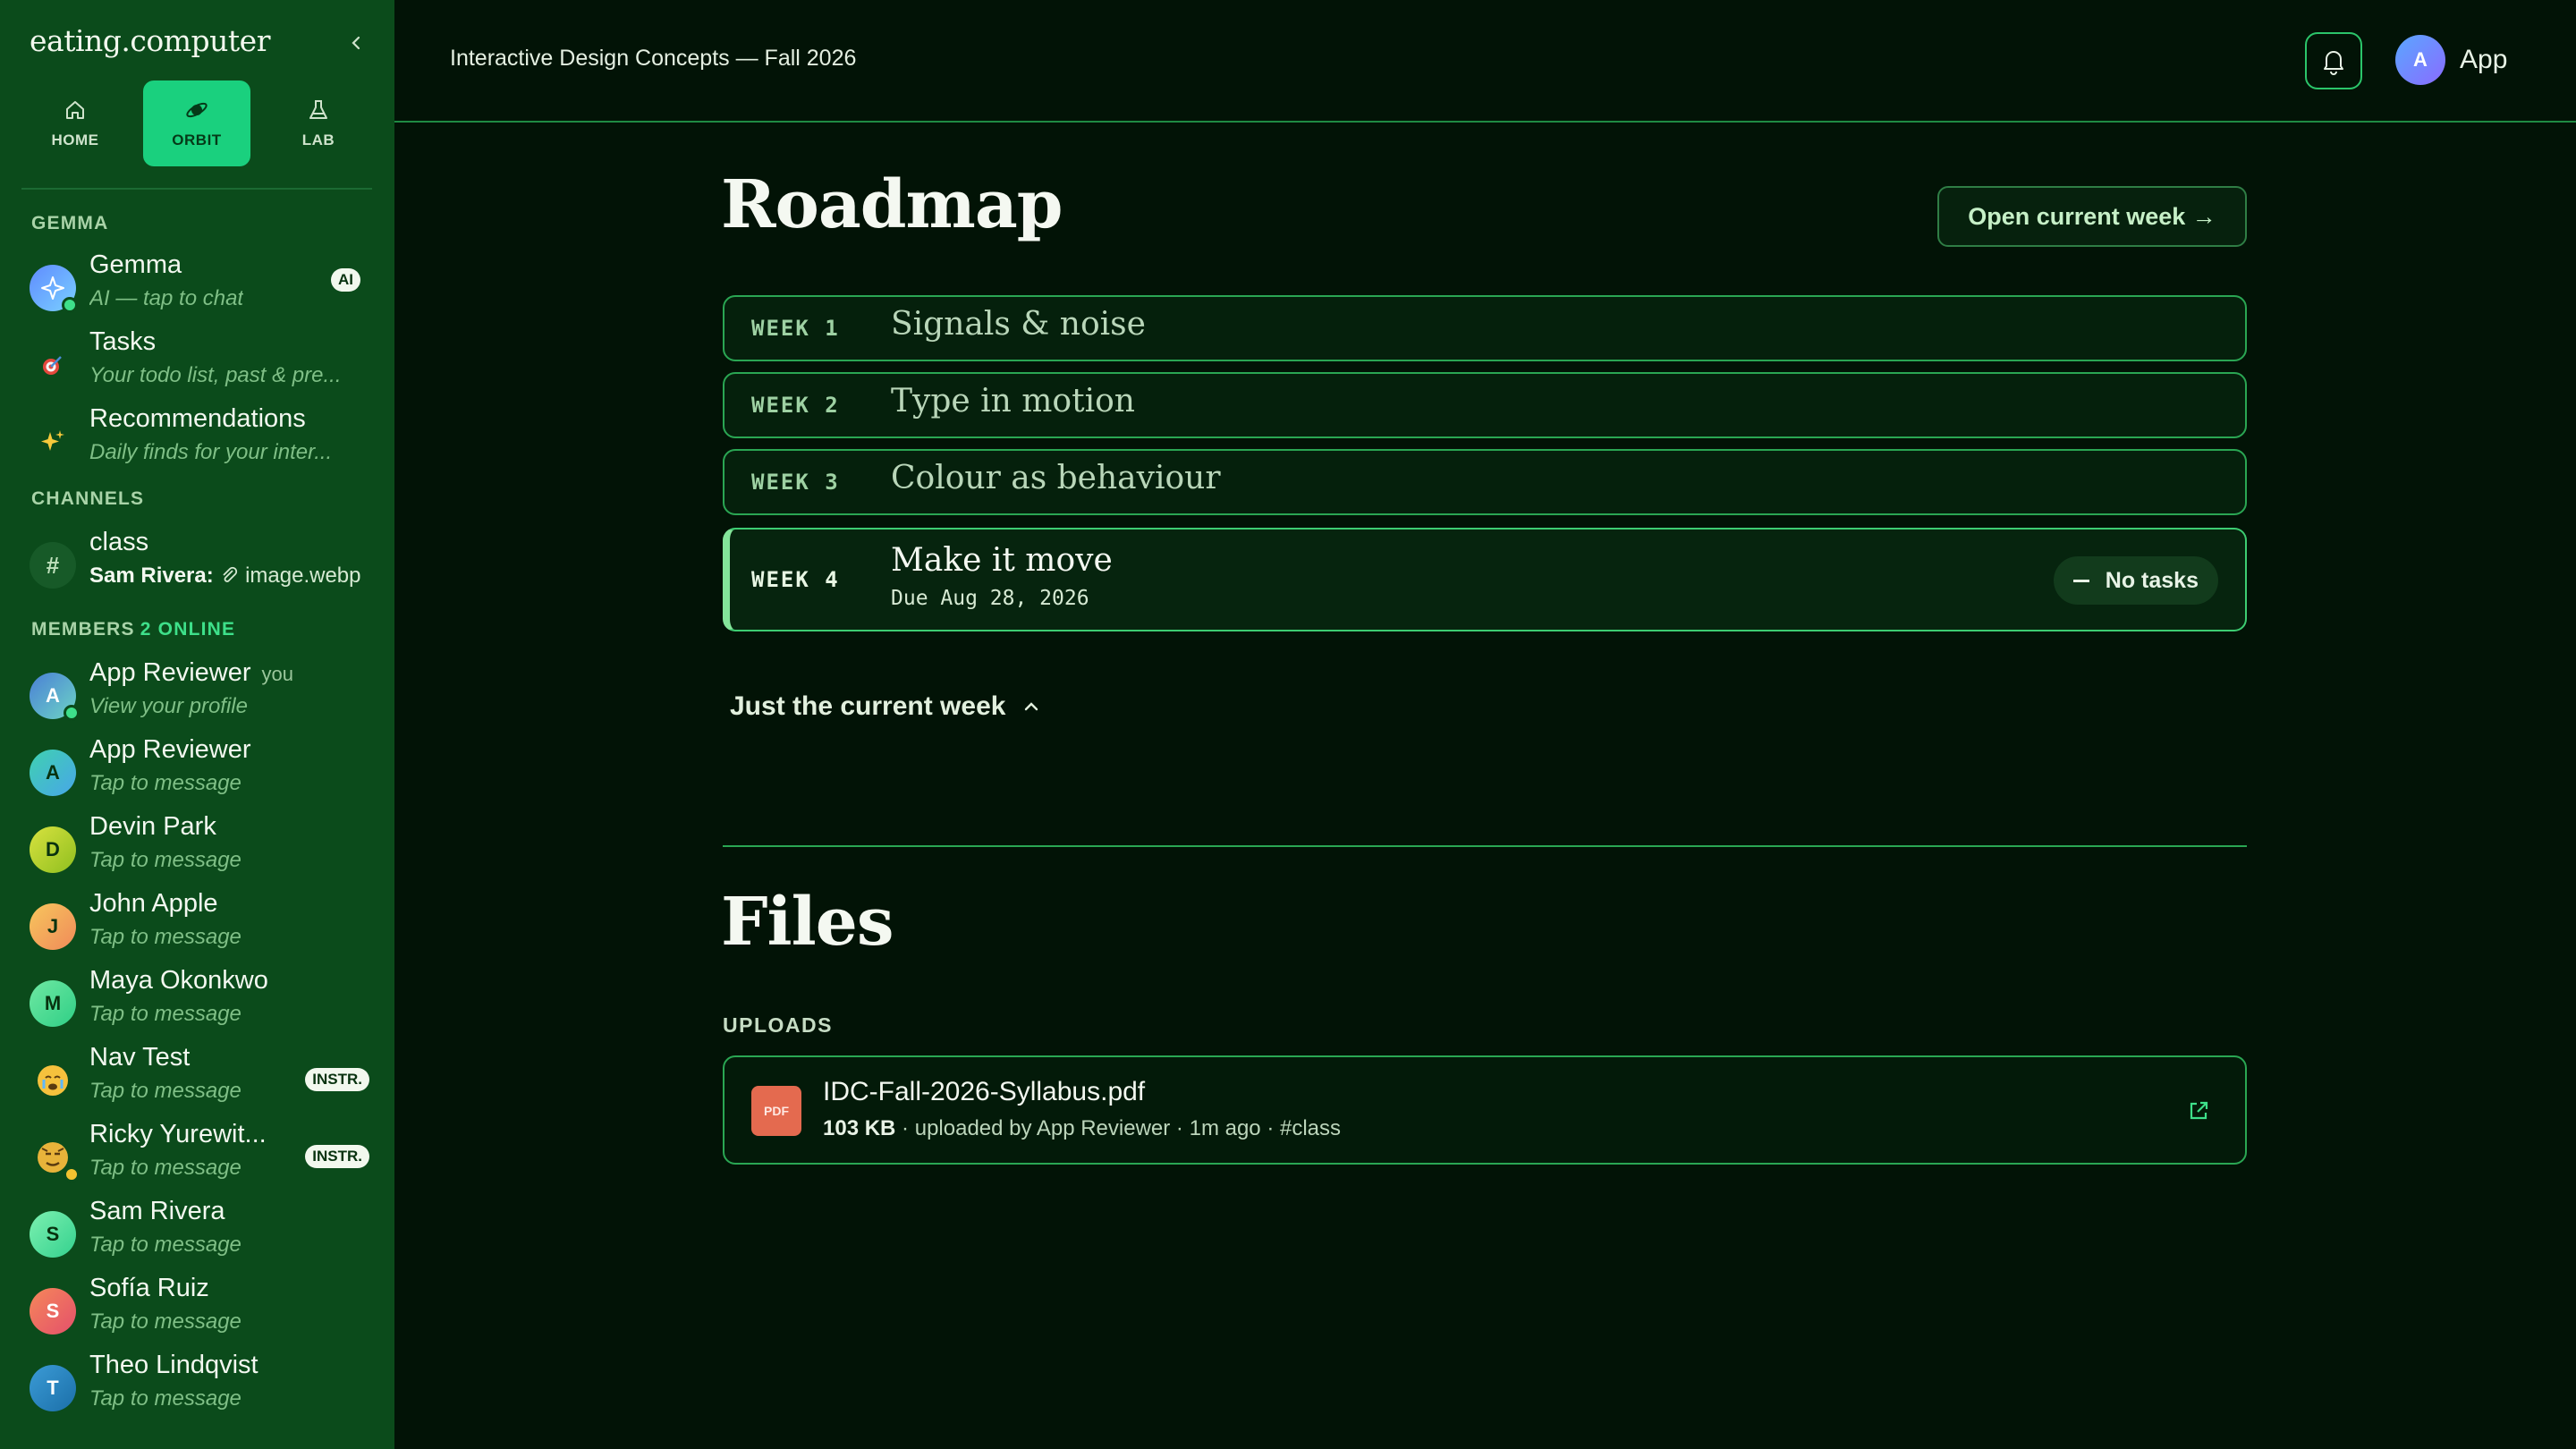  I want to click on channel-attachment: image.webp, so click(303, 576).